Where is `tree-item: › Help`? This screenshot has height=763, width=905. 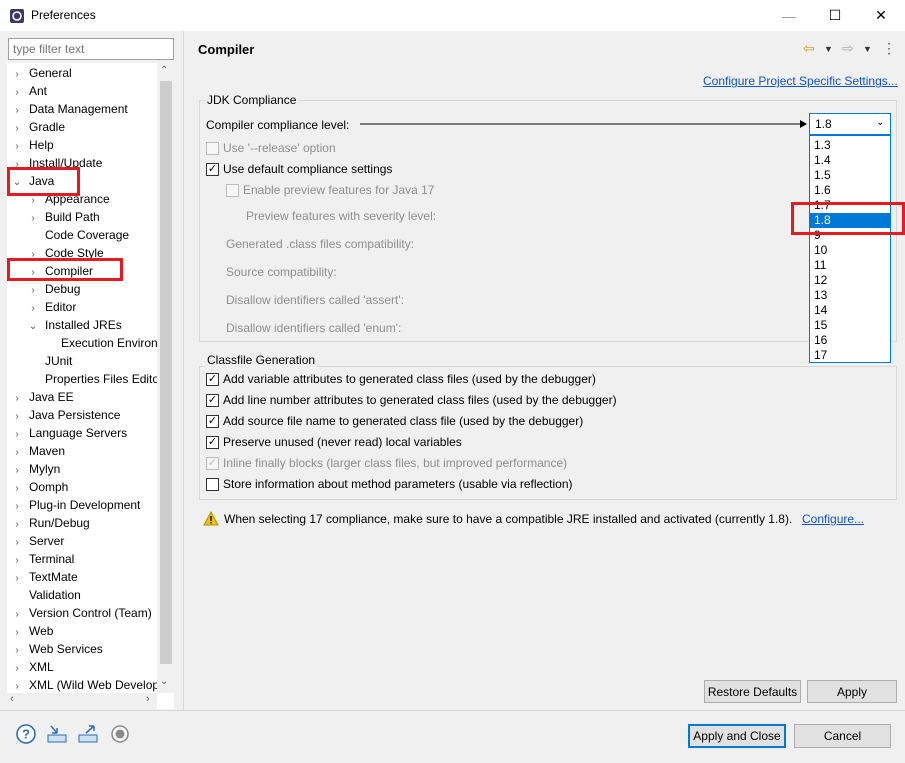
tree-item: › Help is located at coordinates (32, 145).